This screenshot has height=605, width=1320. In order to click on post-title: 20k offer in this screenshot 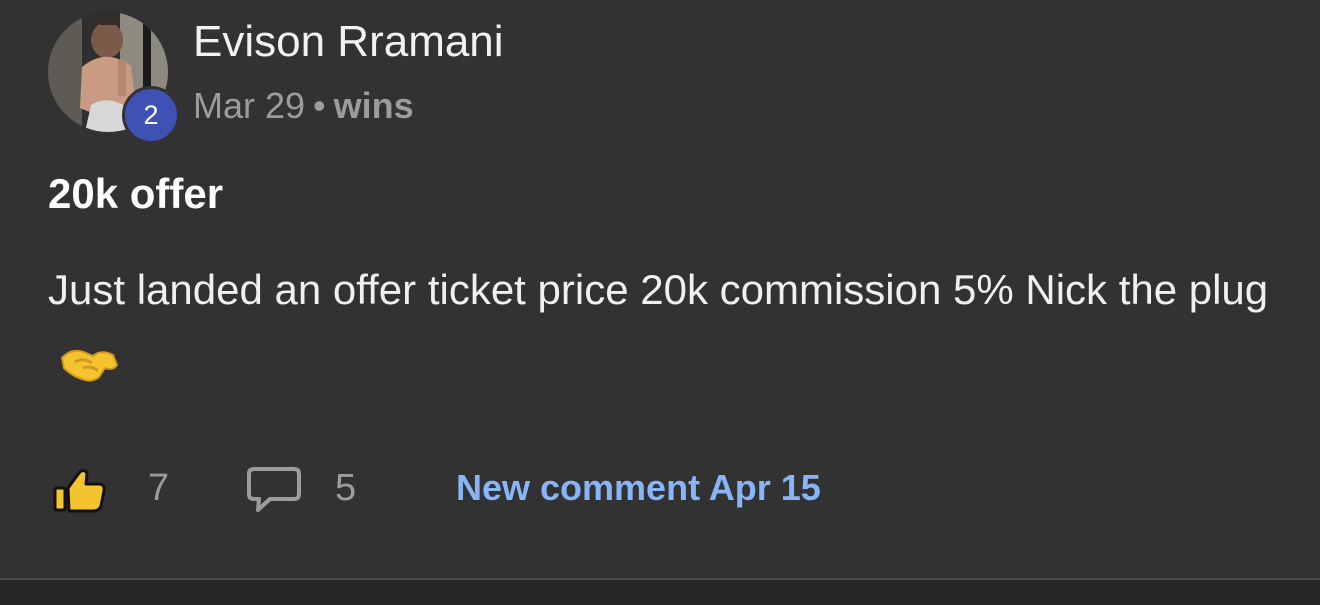, I will do `click(135, 194)`.